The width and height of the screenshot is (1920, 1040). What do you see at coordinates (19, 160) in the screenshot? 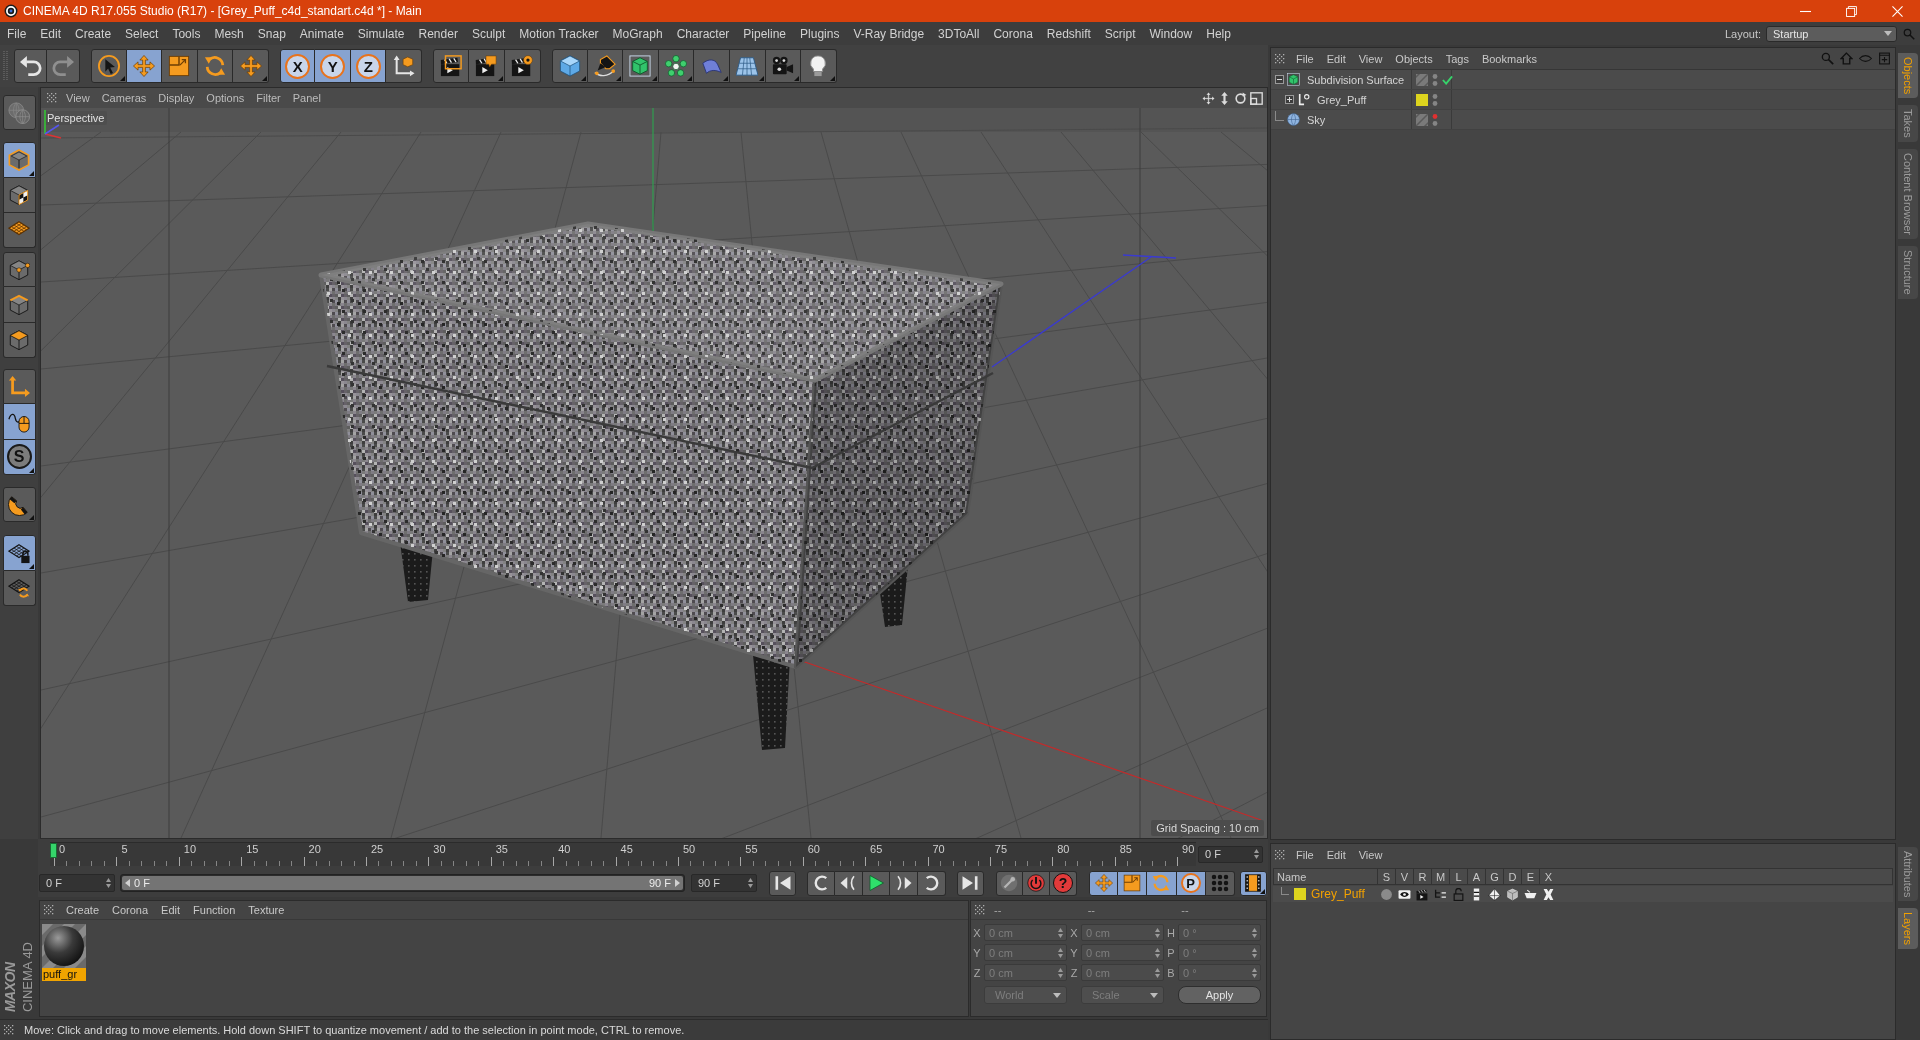
I see `model-mode-button` at bounding box center [19, 160].